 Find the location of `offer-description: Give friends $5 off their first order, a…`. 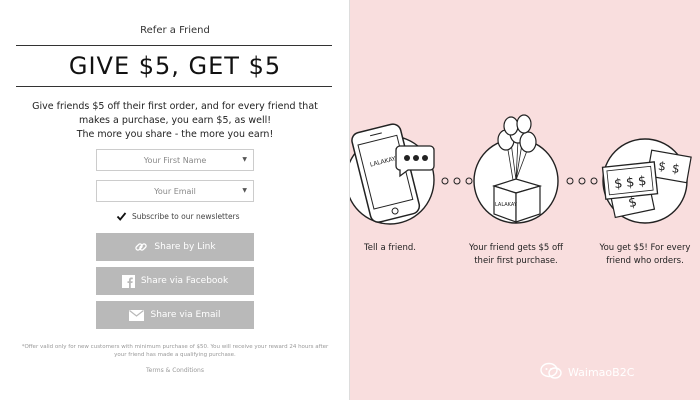

offer-description: Give friends $5 off their first order, a… is located at coordinates (175, 121).